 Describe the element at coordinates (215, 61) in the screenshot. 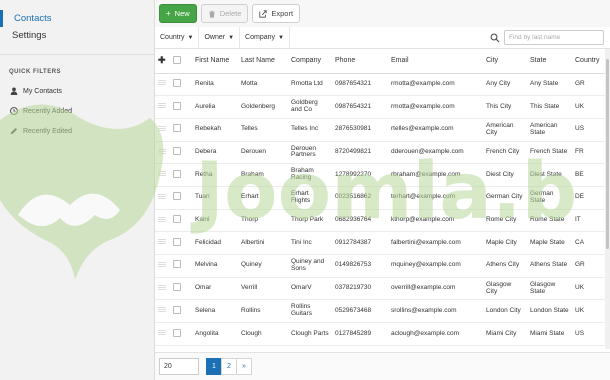

I see `column-header: First Name` at that location.